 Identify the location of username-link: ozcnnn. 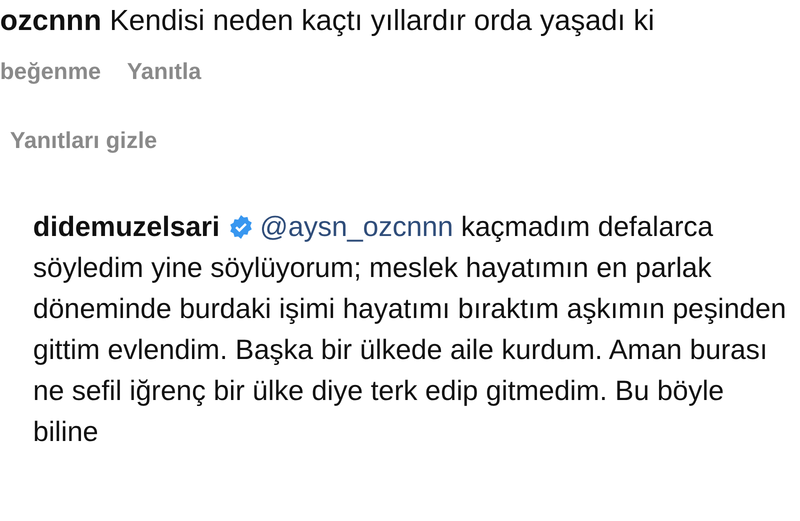
(51, 21).